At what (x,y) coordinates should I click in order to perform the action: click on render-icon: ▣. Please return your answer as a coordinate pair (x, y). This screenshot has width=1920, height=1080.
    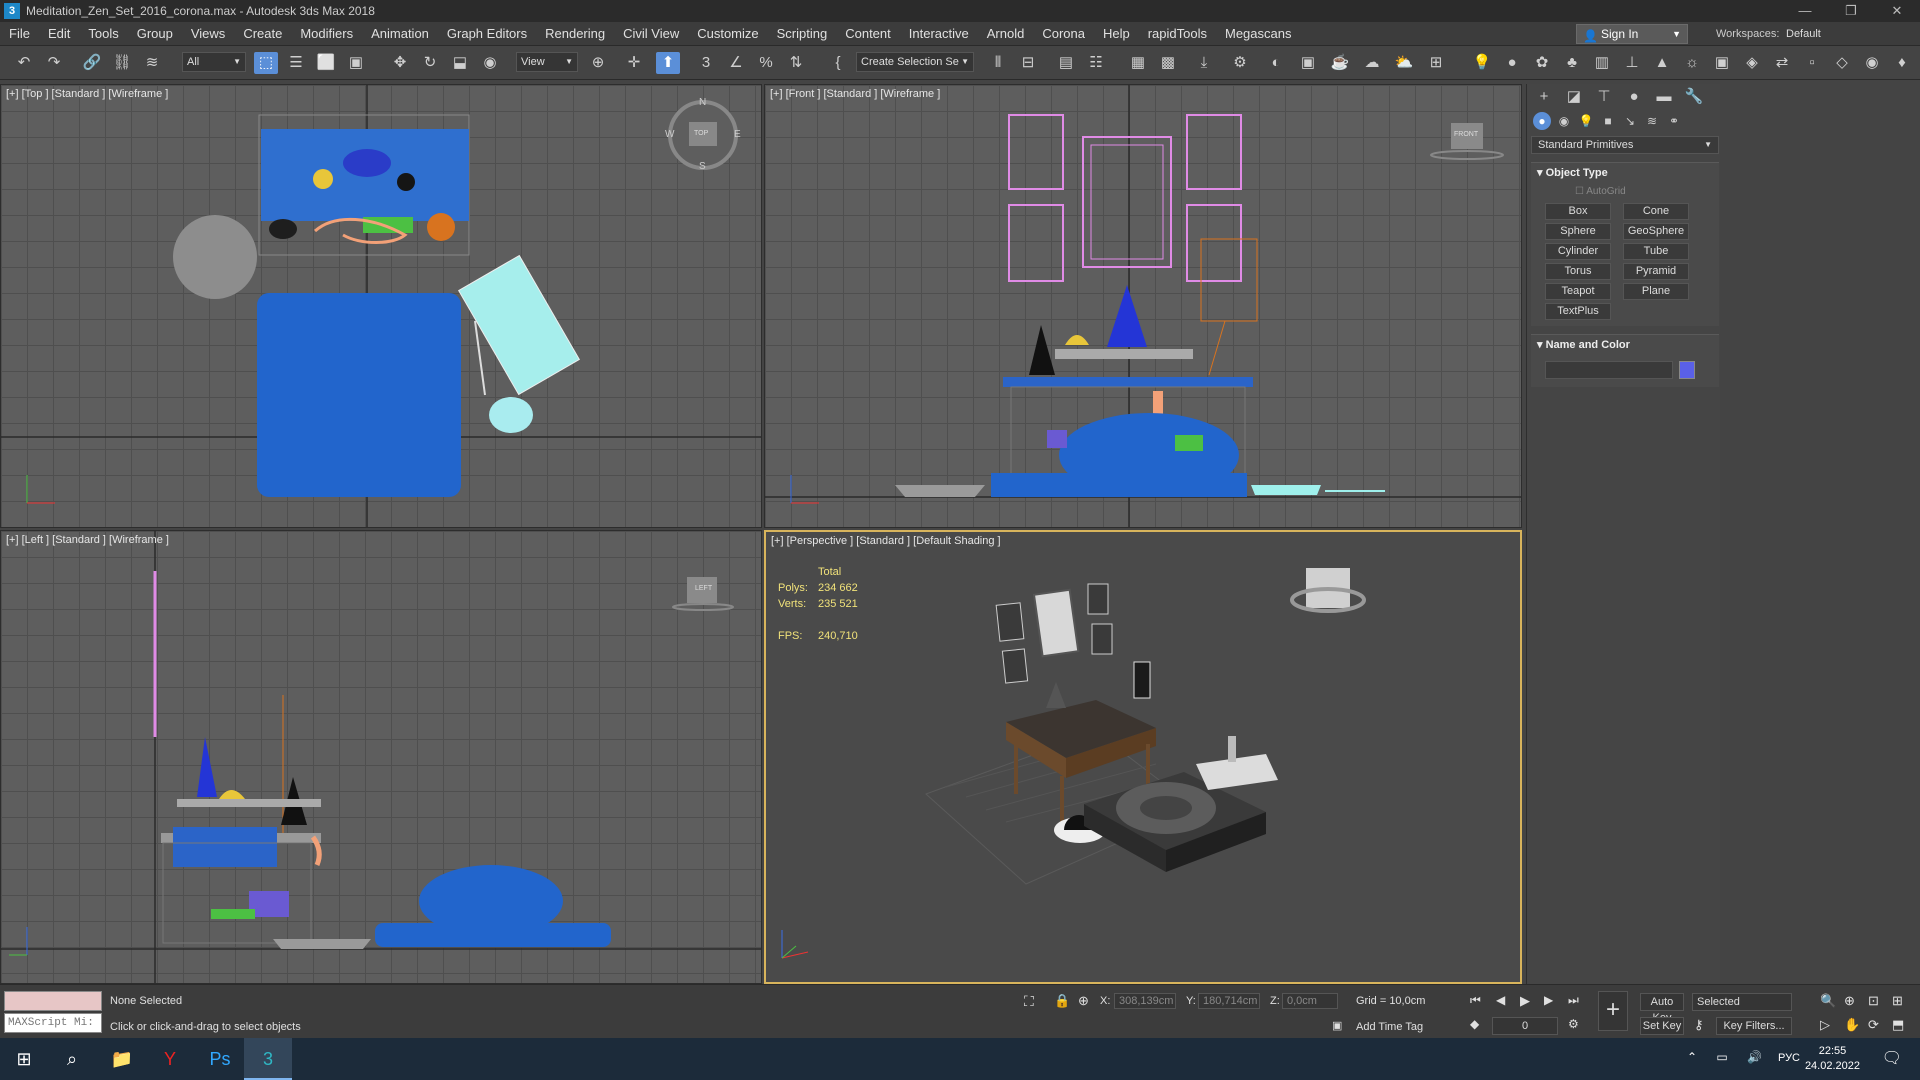
    Looking at the image, I should click on (1308, 63).